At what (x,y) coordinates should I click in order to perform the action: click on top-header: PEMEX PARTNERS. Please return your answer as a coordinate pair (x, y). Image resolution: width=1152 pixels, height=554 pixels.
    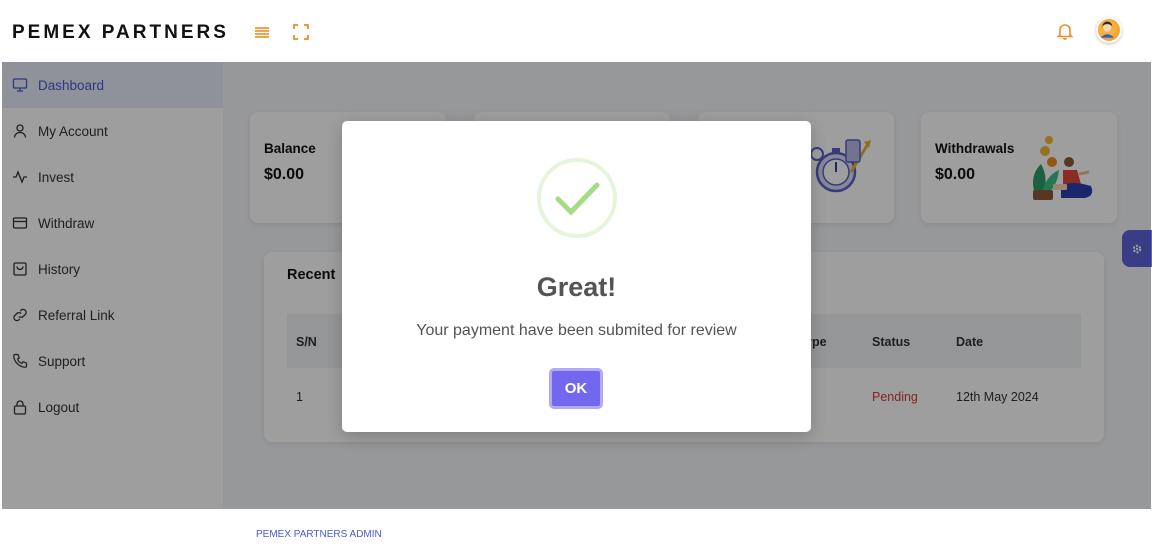
    Looking at the image, I should click on (576, 31).